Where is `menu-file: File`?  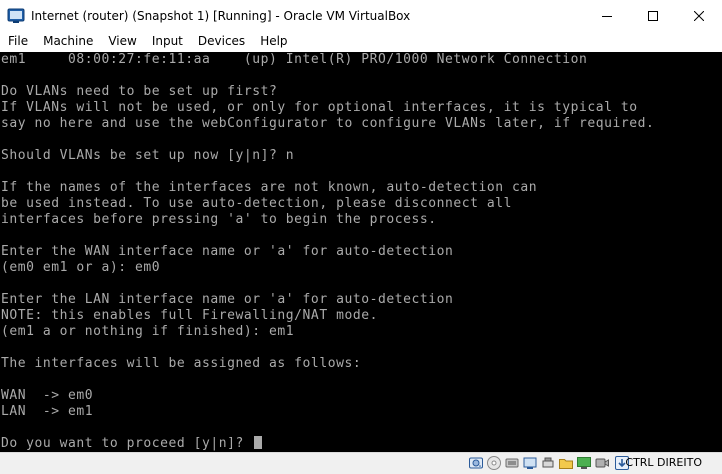 menu-file: File is located at coordinates (17, 41).